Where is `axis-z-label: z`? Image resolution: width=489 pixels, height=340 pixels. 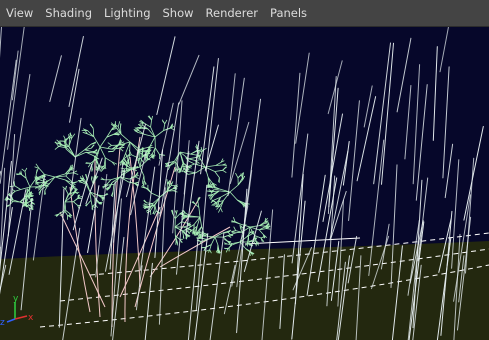
axis-z-label: z is located at coordinates (2, 323).